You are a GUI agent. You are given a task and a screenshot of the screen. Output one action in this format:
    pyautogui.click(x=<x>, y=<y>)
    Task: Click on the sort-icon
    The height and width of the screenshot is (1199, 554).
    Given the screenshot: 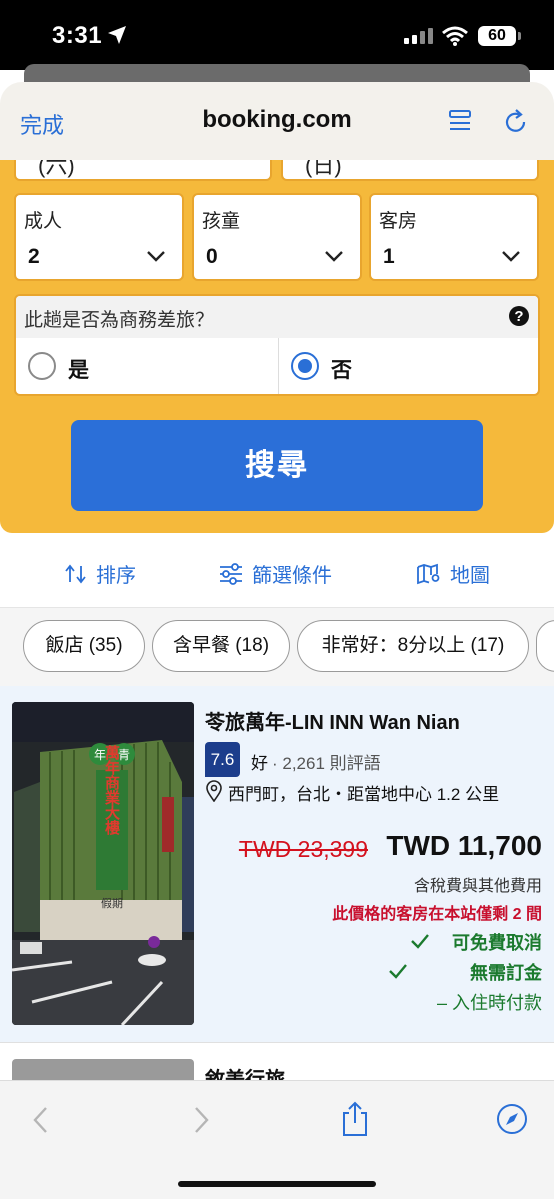 What is the action you would take?
    pyautogui.click(x=75, y=573)
    